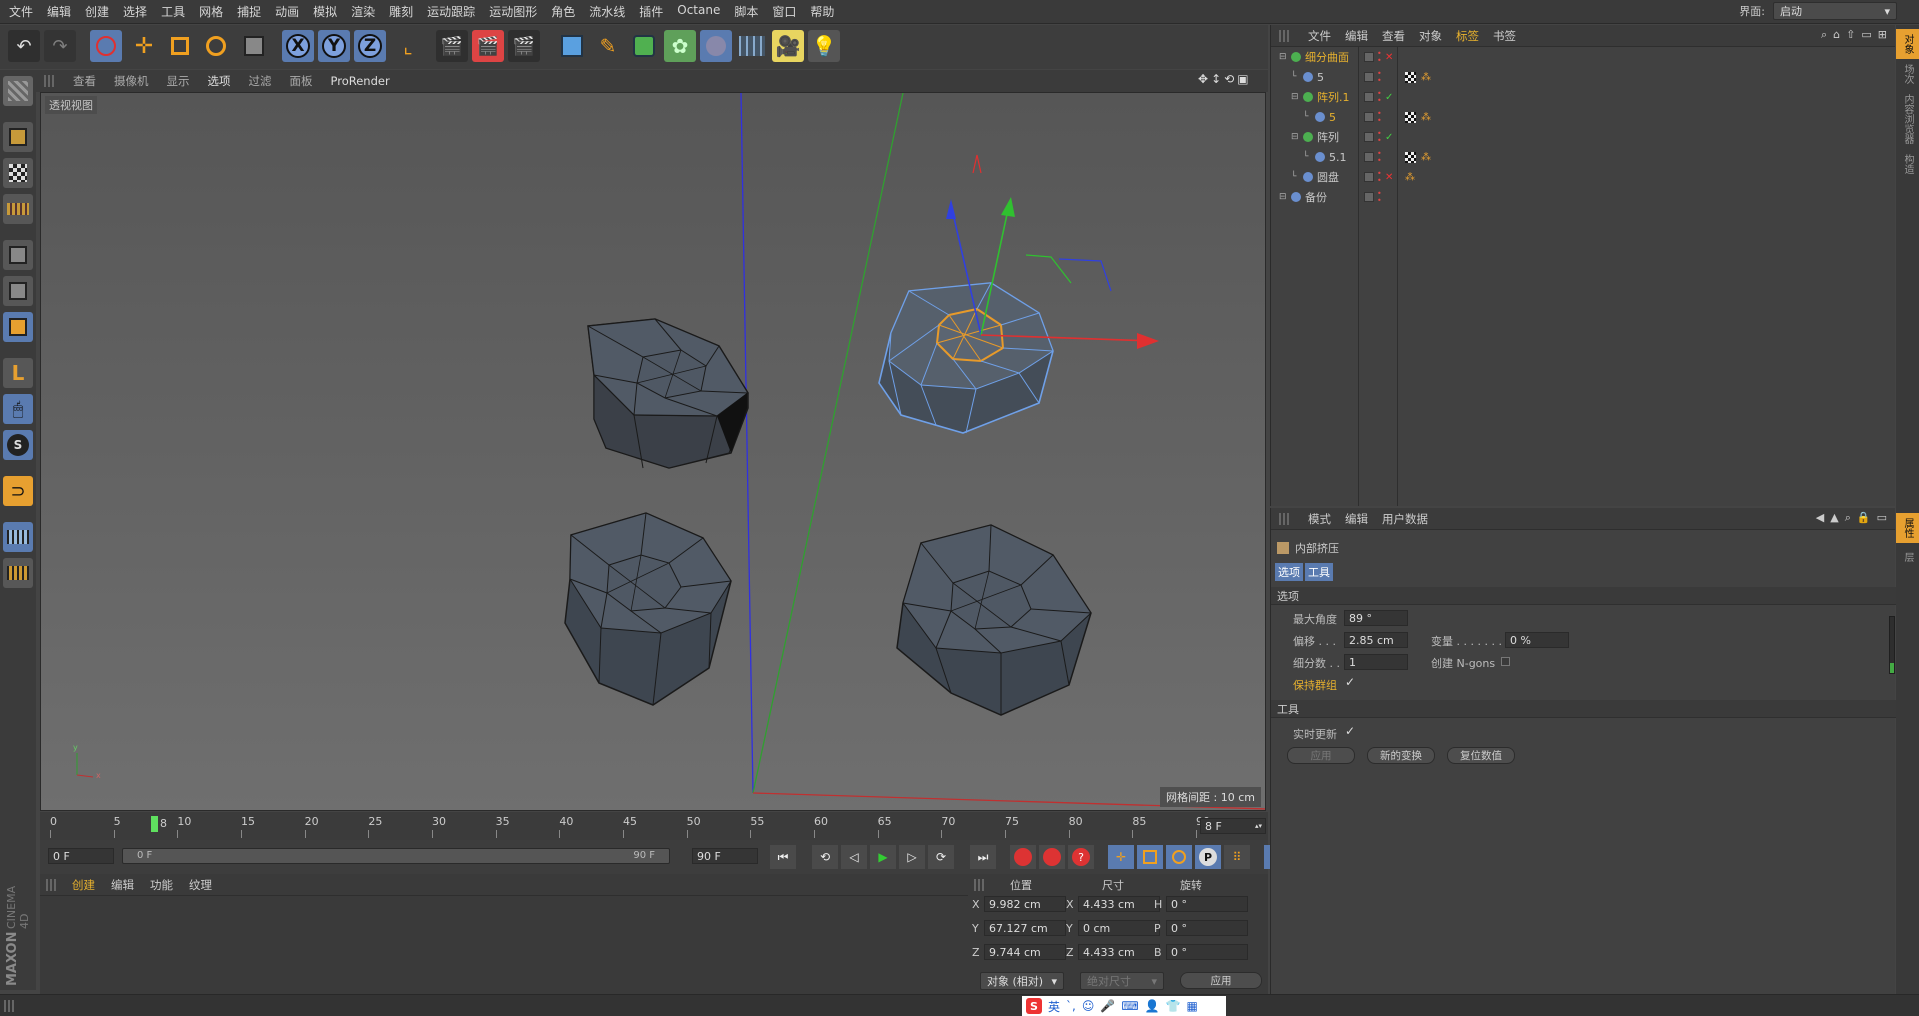 The image size is (1919, 1016). Describe the element at coordinates (1203, 79) in the screenshot. I see `pan-icon: ✥` at that location.